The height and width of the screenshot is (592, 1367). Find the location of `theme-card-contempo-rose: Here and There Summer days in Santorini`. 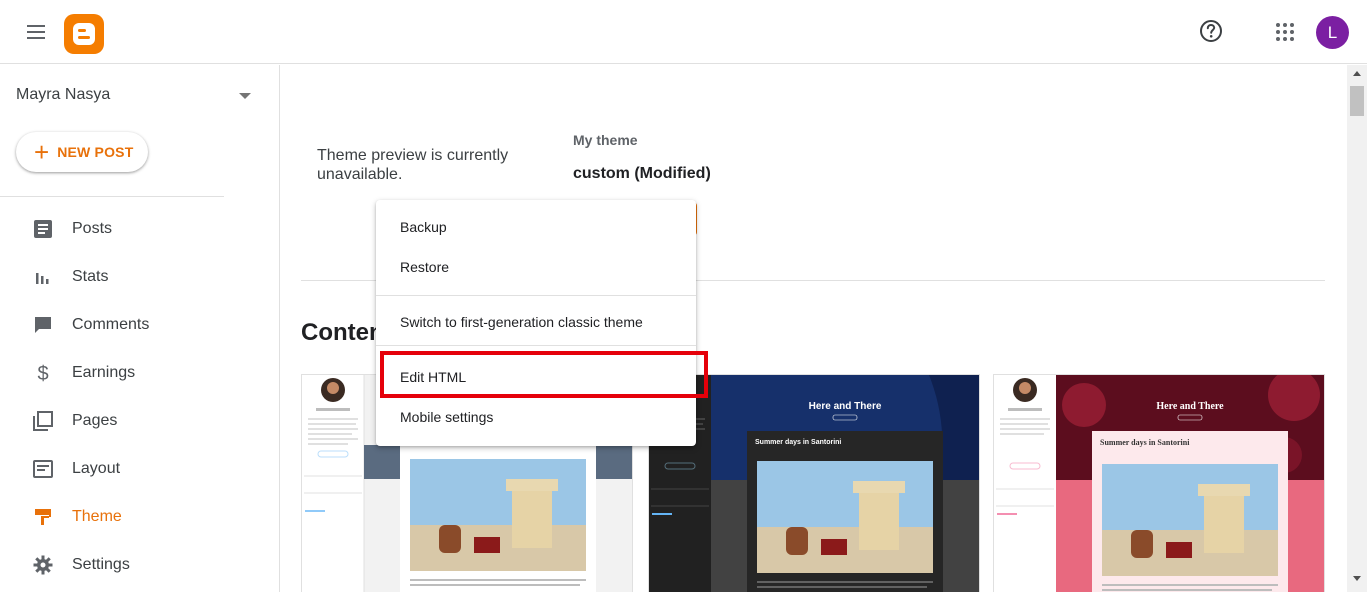

theme-card-contempo-rose: Here and There Summer days in Santorini is located at coordinates (1159, 483).